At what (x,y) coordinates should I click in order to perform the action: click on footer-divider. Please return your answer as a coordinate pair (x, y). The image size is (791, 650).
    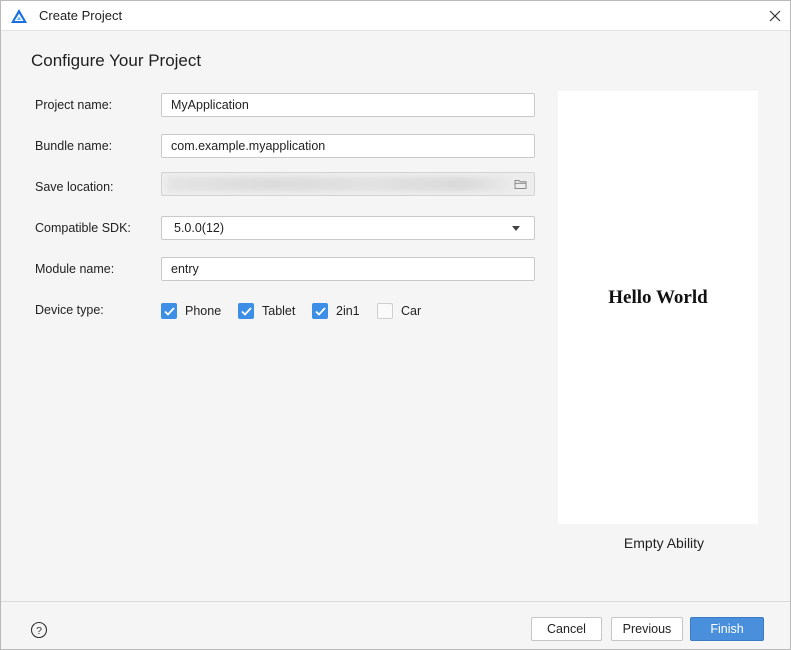
    Looking at the image, I should click on (395, 601).